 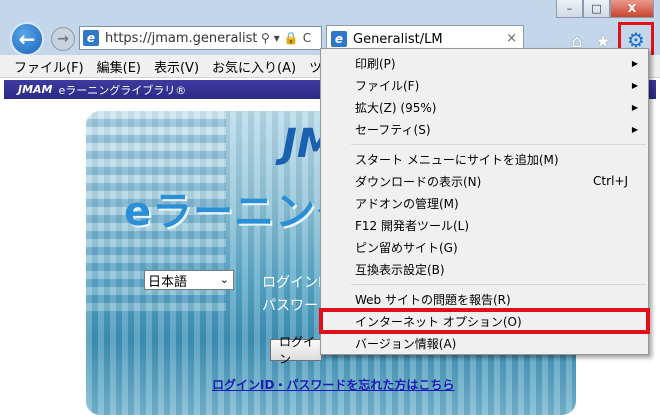 I want to click on menu-item-label: スタート メニューにサイトを追加(M), so click(x=457, y=159).